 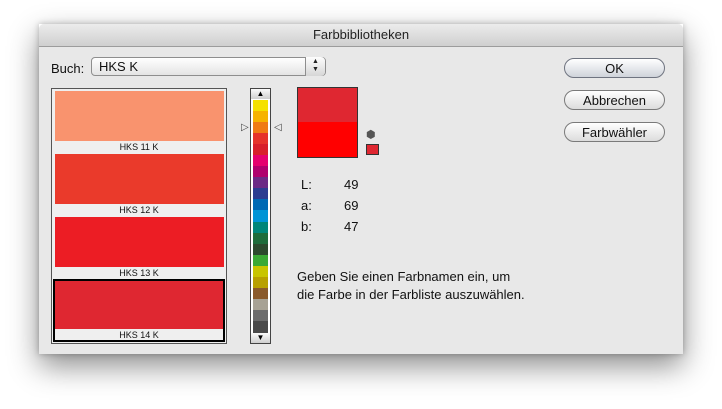 What do you see at coordinates (411, 294) in the screenshot?
I see `hint-line-2: die Farbe in der Farbliste auszuwählen.` at bounding box center [411, 294].